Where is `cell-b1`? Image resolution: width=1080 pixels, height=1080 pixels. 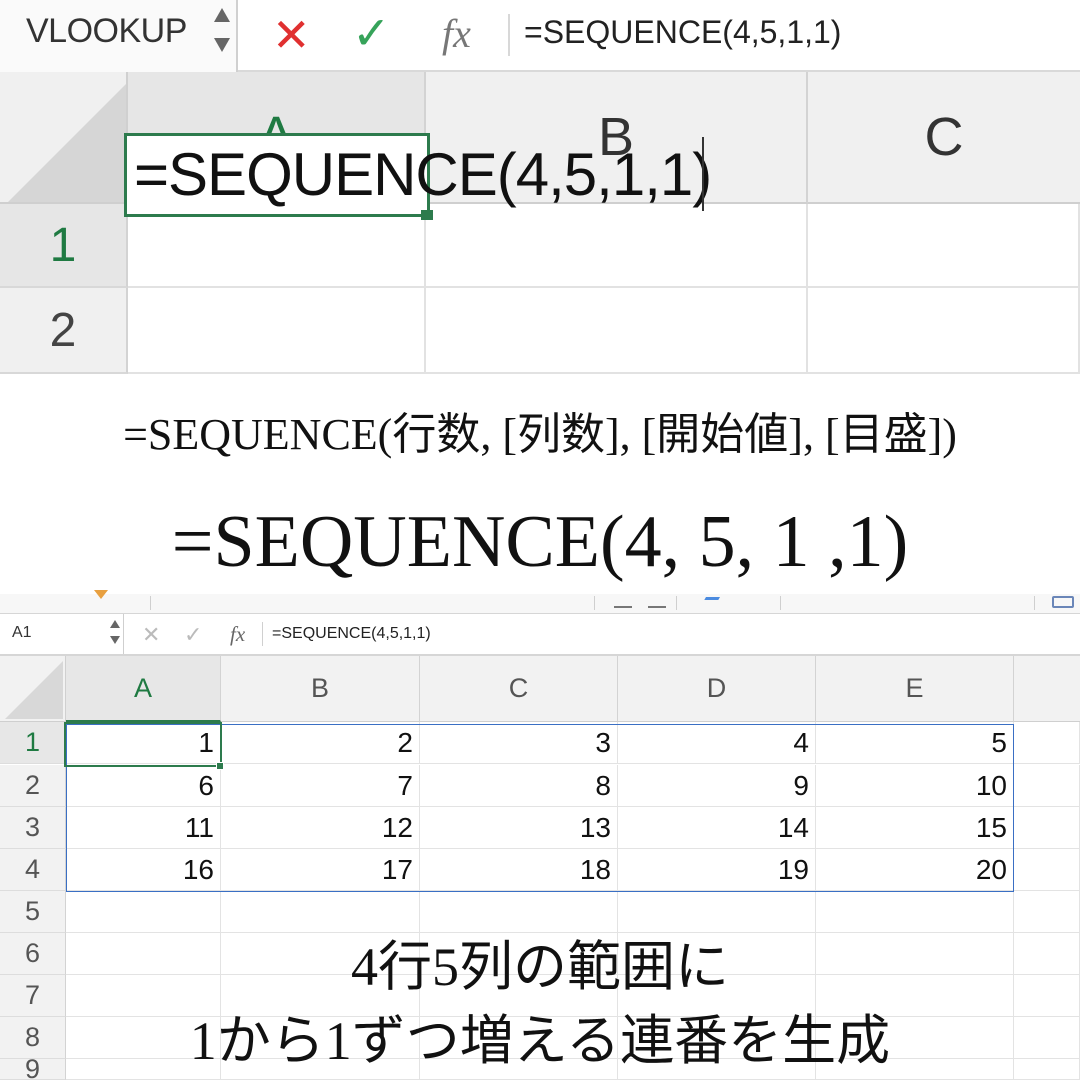 cell-b1 is located at coordinates (617, 246).